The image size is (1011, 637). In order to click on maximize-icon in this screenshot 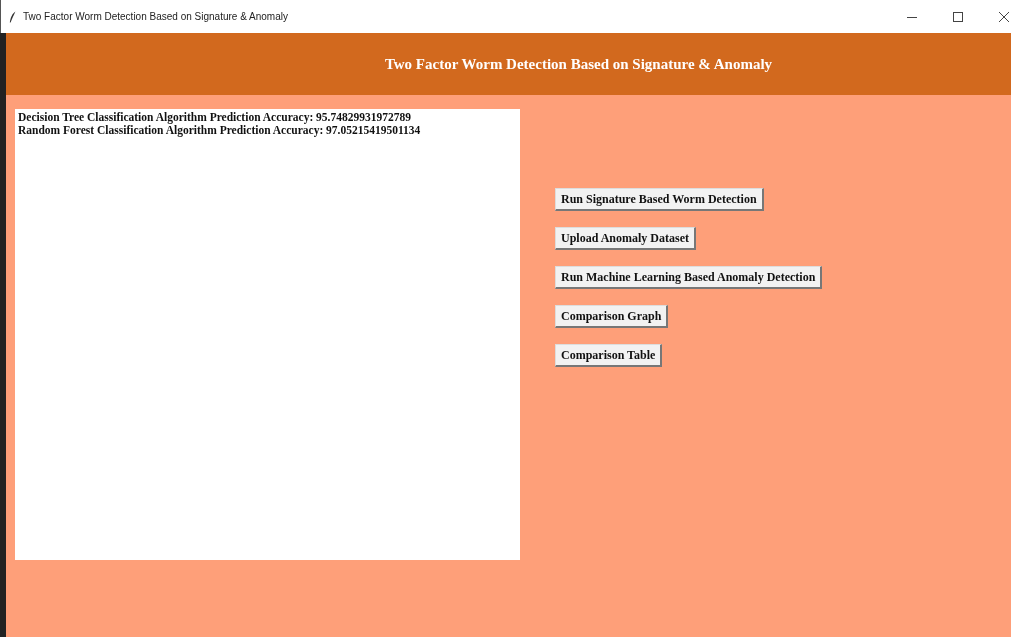, I will do `click(958, 16)`.